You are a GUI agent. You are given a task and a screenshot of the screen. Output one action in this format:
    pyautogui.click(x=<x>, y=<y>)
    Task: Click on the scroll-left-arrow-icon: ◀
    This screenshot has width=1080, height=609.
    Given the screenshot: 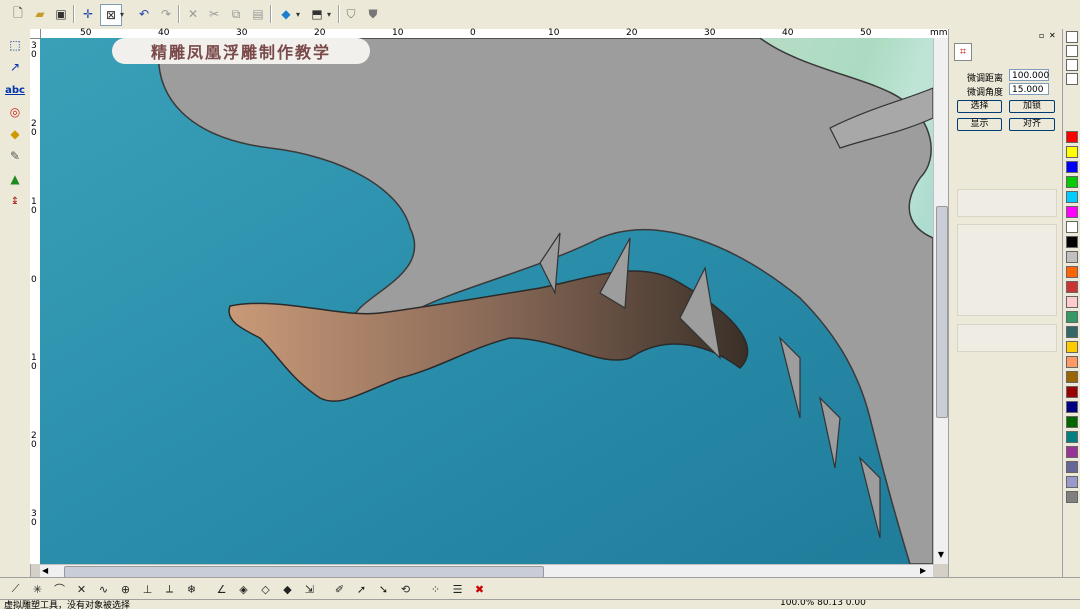 What is the action you would take?
    pyautogui.click(x=47, y=571)
    